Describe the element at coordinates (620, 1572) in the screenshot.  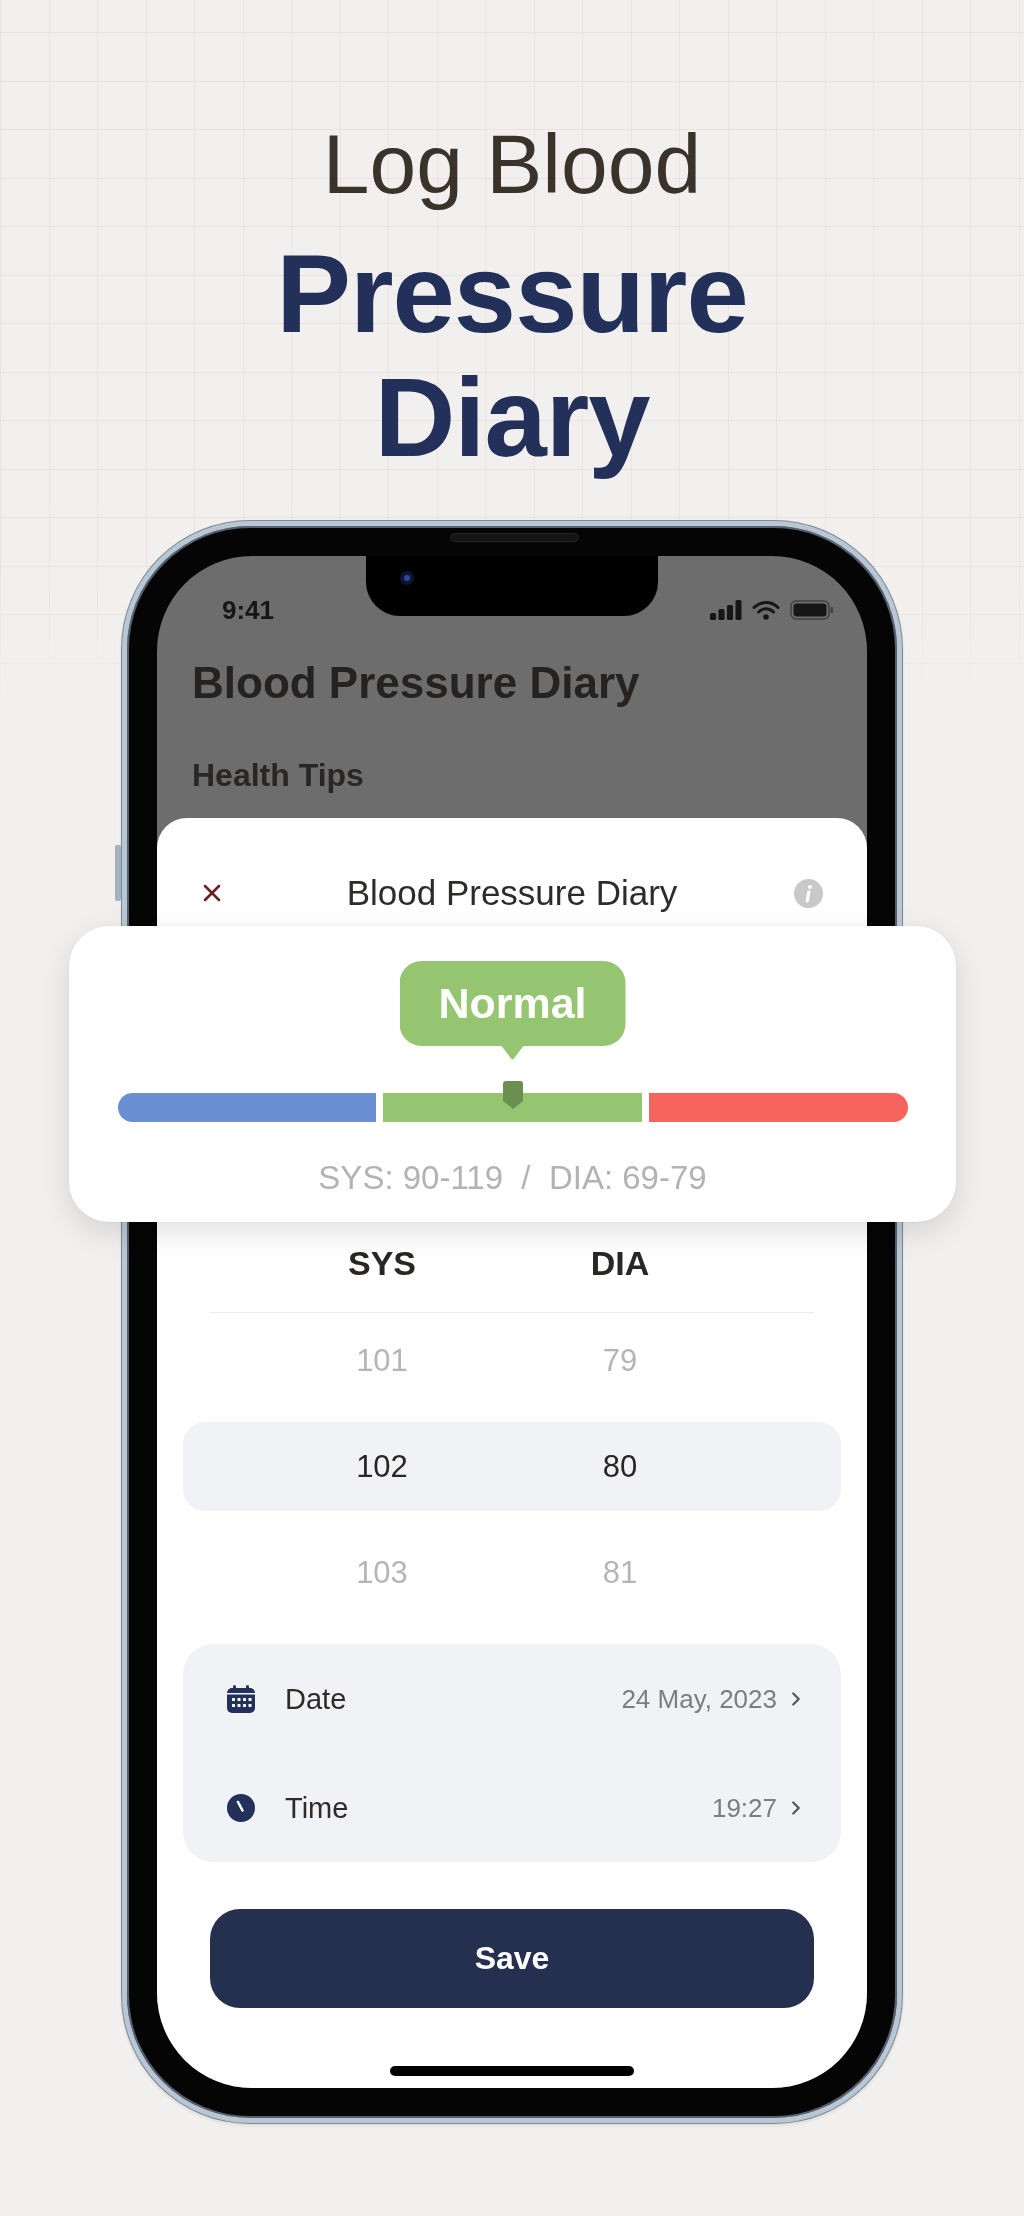
I see `picker-value: 81` at that location.